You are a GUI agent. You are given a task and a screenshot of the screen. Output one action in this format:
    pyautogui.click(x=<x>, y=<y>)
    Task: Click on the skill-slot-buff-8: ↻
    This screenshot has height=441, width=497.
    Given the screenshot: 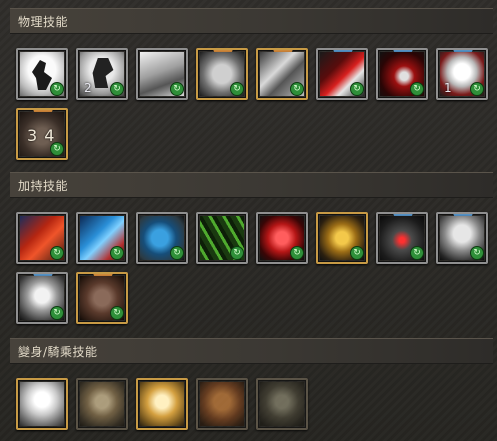 What is the action you would take?
    pyautogui.click(x=462, y=238)
    